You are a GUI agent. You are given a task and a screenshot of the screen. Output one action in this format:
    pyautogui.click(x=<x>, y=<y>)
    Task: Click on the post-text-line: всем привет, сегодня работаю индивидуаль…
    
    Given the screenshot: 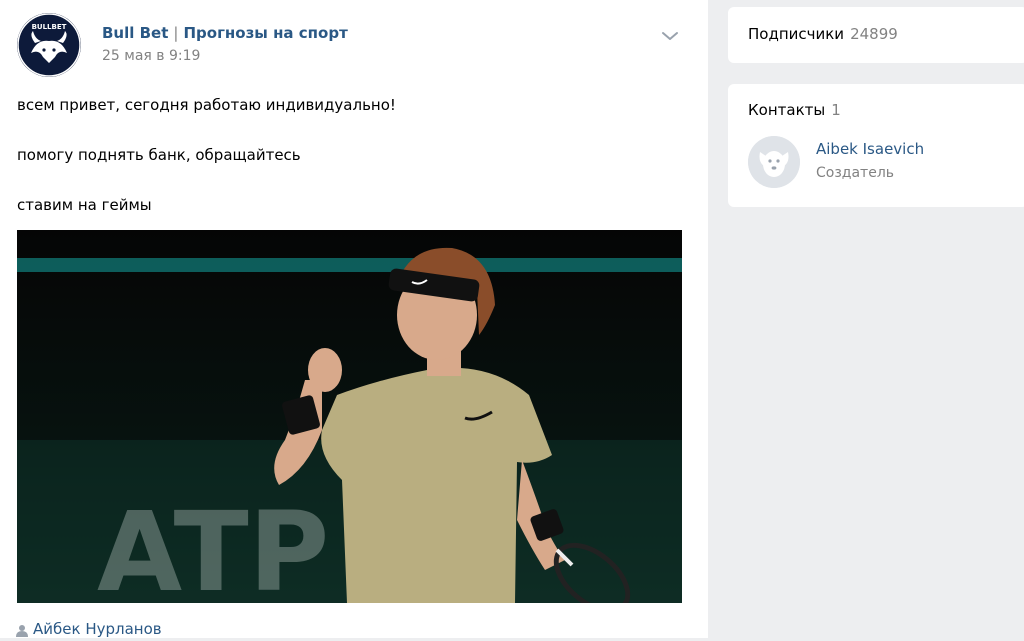 What is the action you would take?
    pyautogui.click(x=206, y=105)
    